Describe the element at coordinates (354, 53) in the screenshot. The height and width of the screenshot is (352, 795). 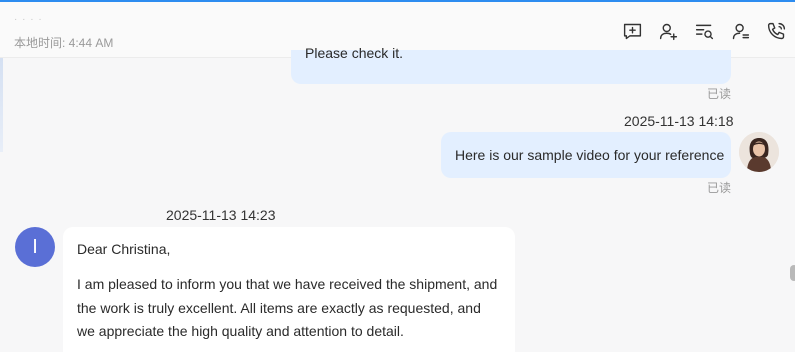
I see `message-text: Please check it.` at that location.